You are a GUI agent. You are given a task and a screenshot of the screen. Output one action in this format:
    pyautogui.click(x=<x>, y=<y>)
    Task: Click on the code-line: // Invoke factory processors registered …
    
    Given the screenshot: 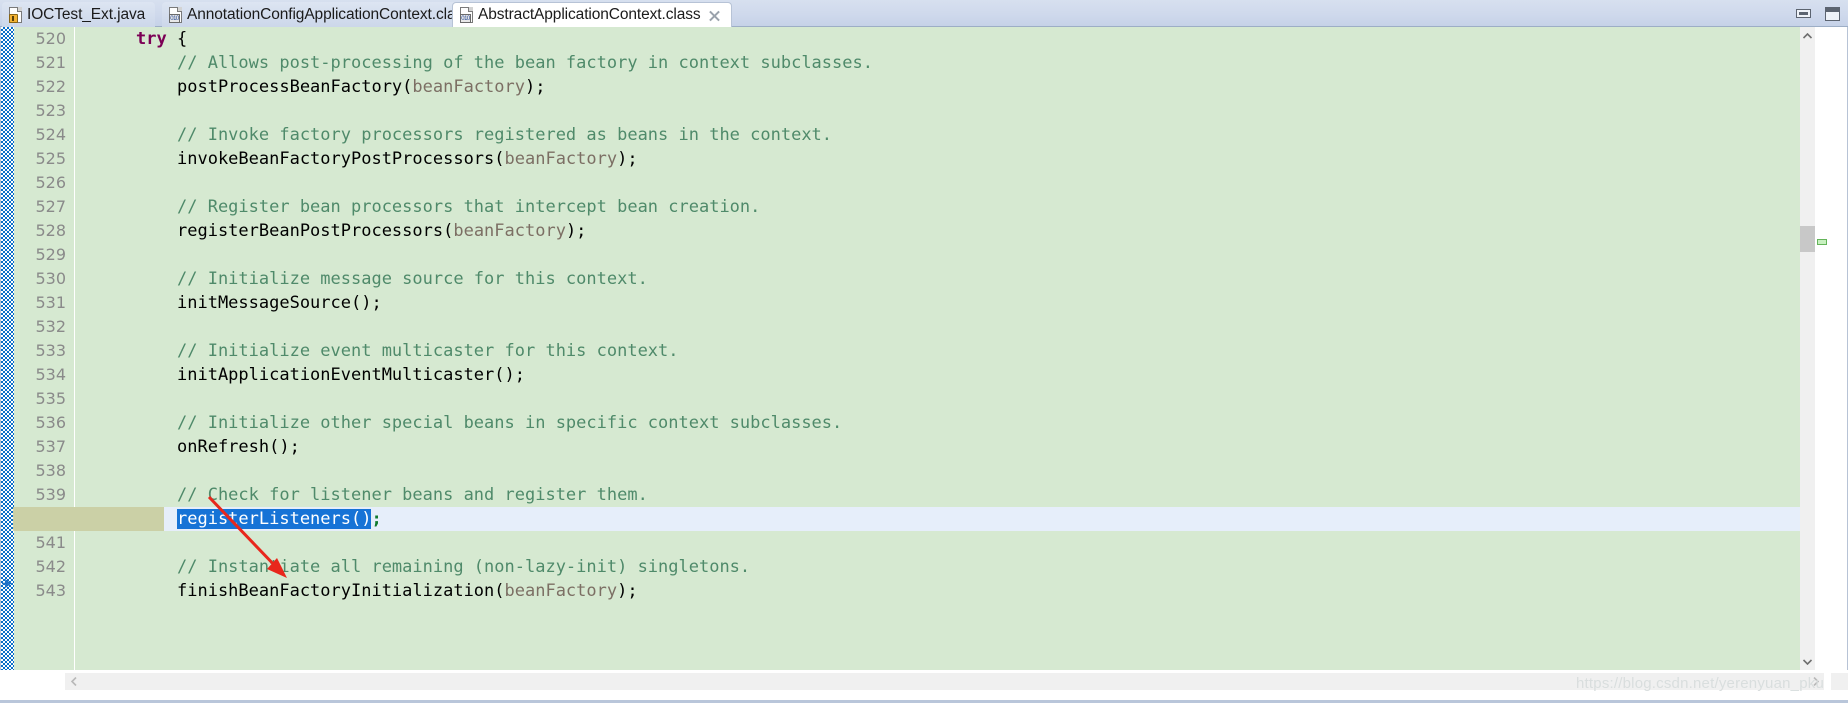 What is the action you would take?
    pyautogui.click(x=504, y=135)
    